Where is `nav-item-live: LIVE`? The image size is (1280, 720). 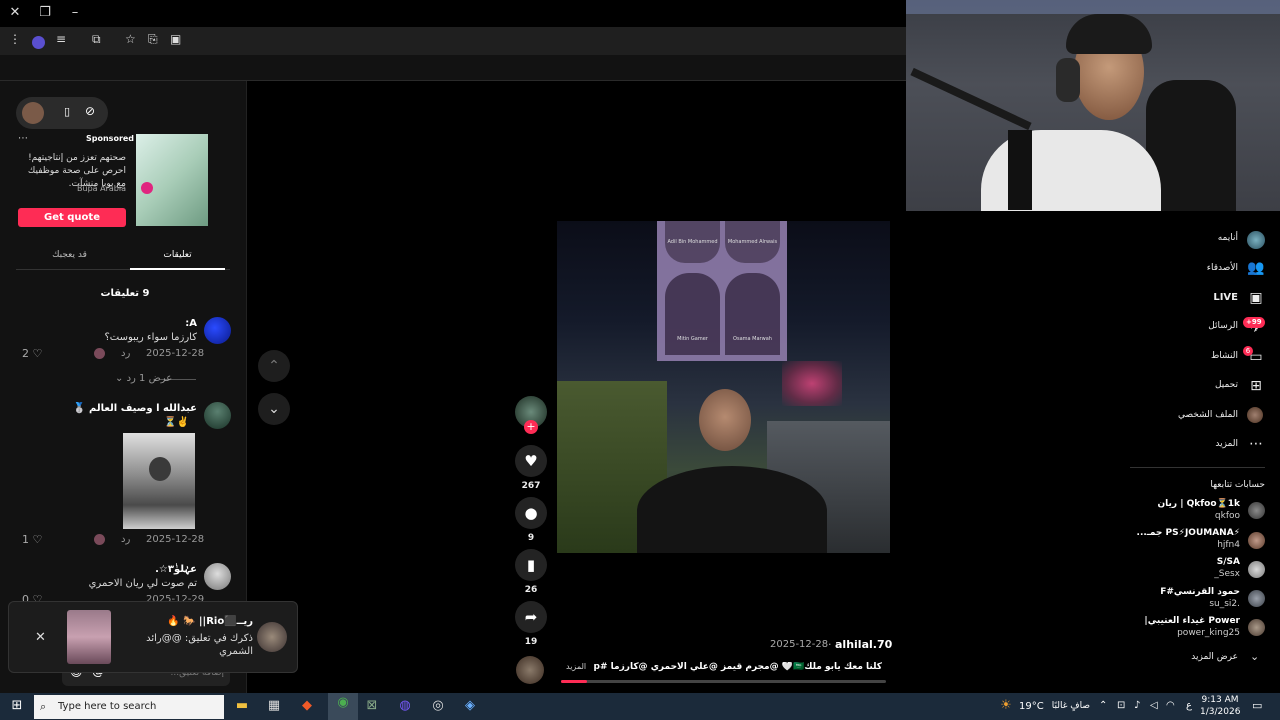
nav-item-live: LIVE is located at coordinates (1183, 297).